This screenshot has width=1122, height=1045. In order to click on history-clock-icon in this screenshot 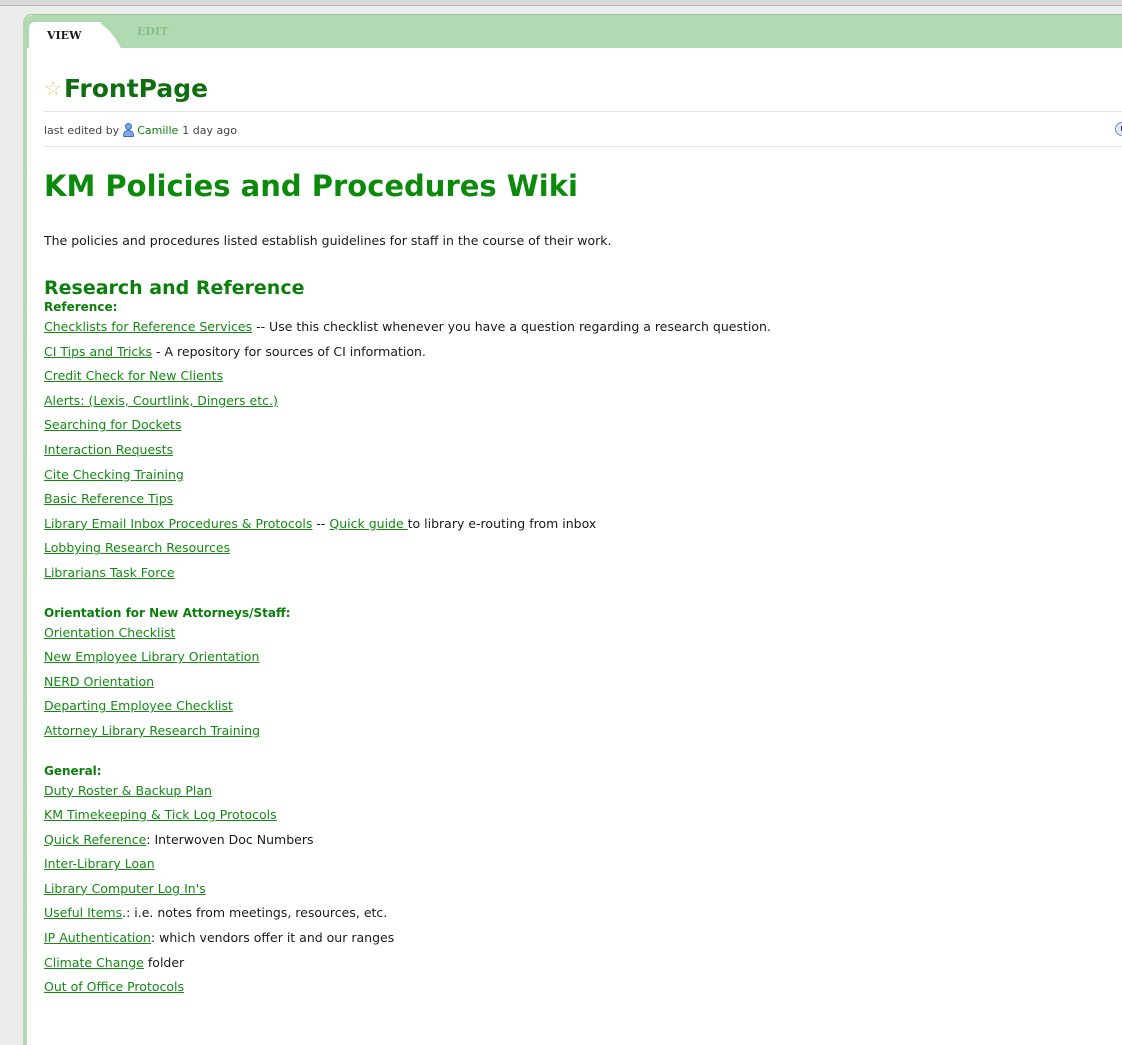, I will do `click(1118, 129)`.